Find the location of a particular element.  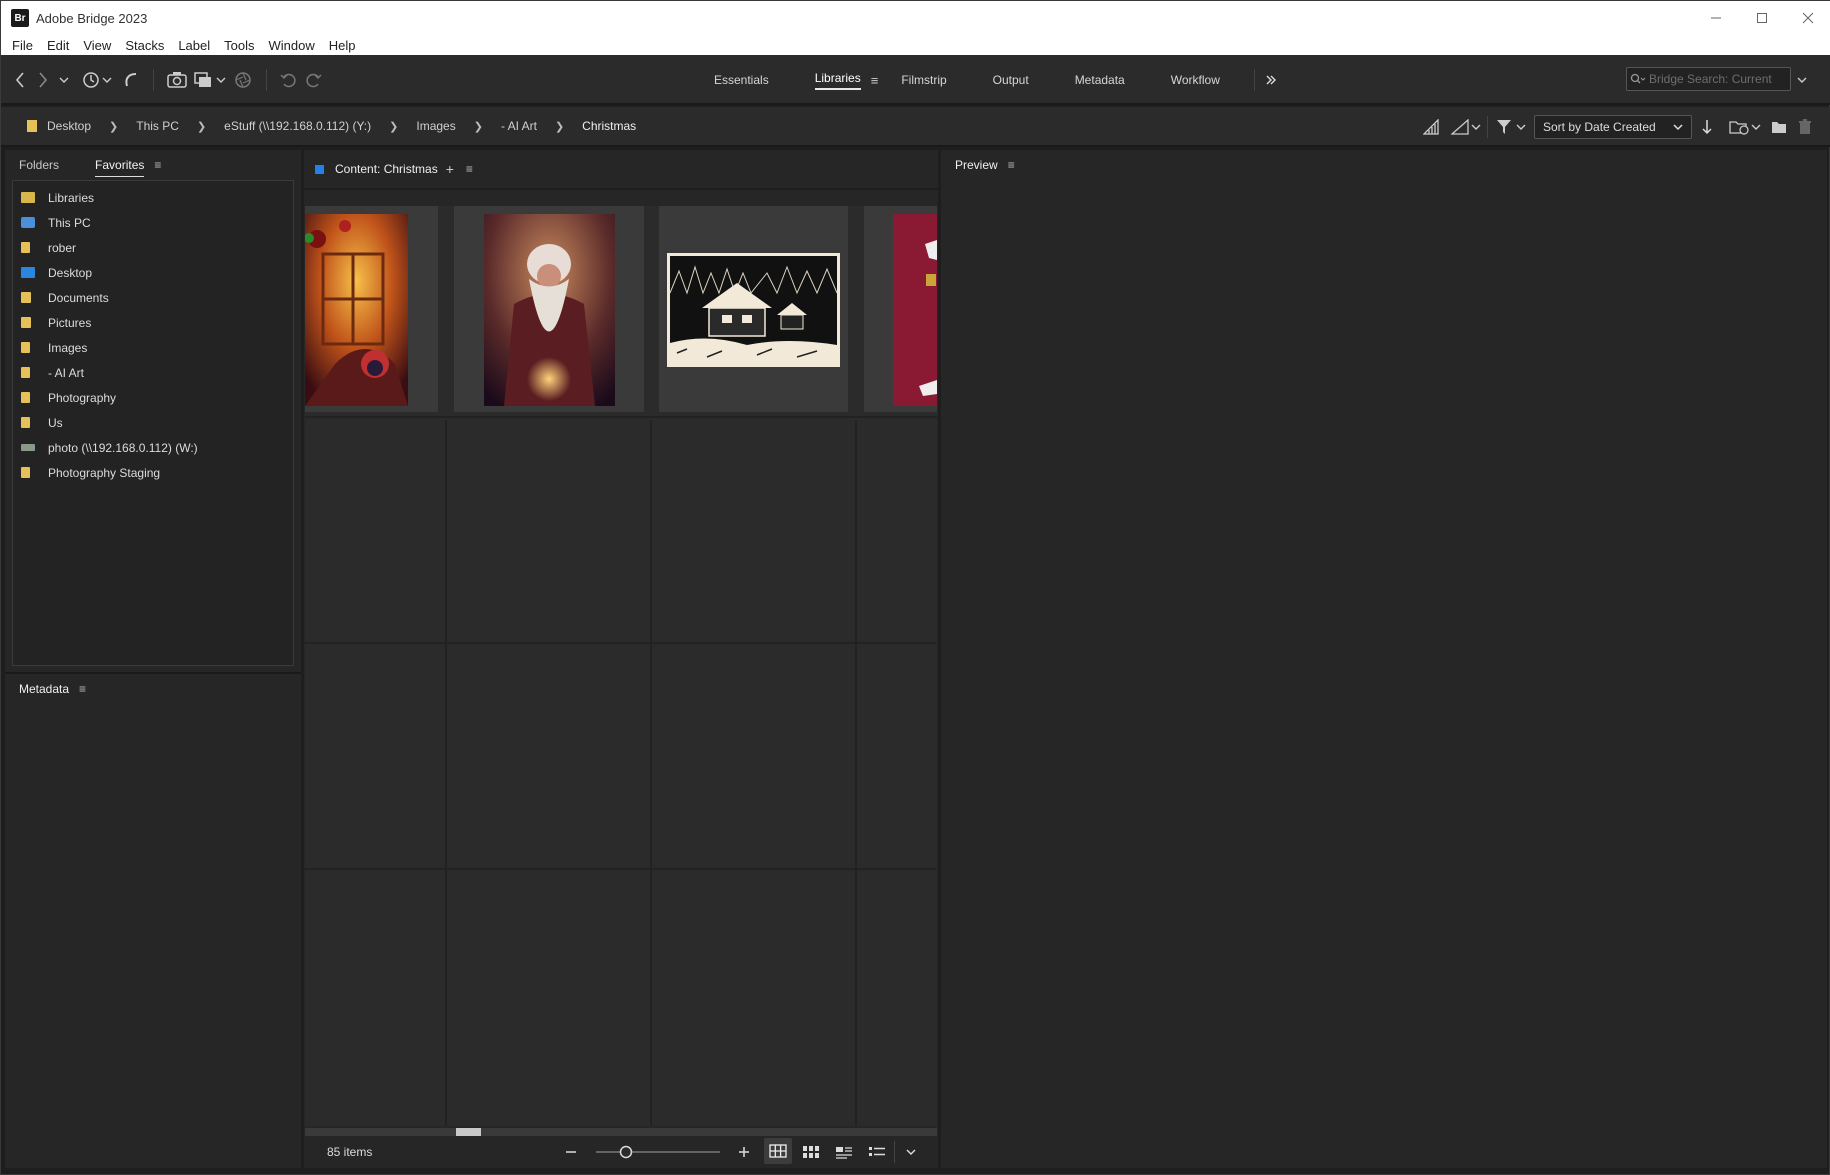

favorite-documents: Documents is located at coordinates (153, 297).